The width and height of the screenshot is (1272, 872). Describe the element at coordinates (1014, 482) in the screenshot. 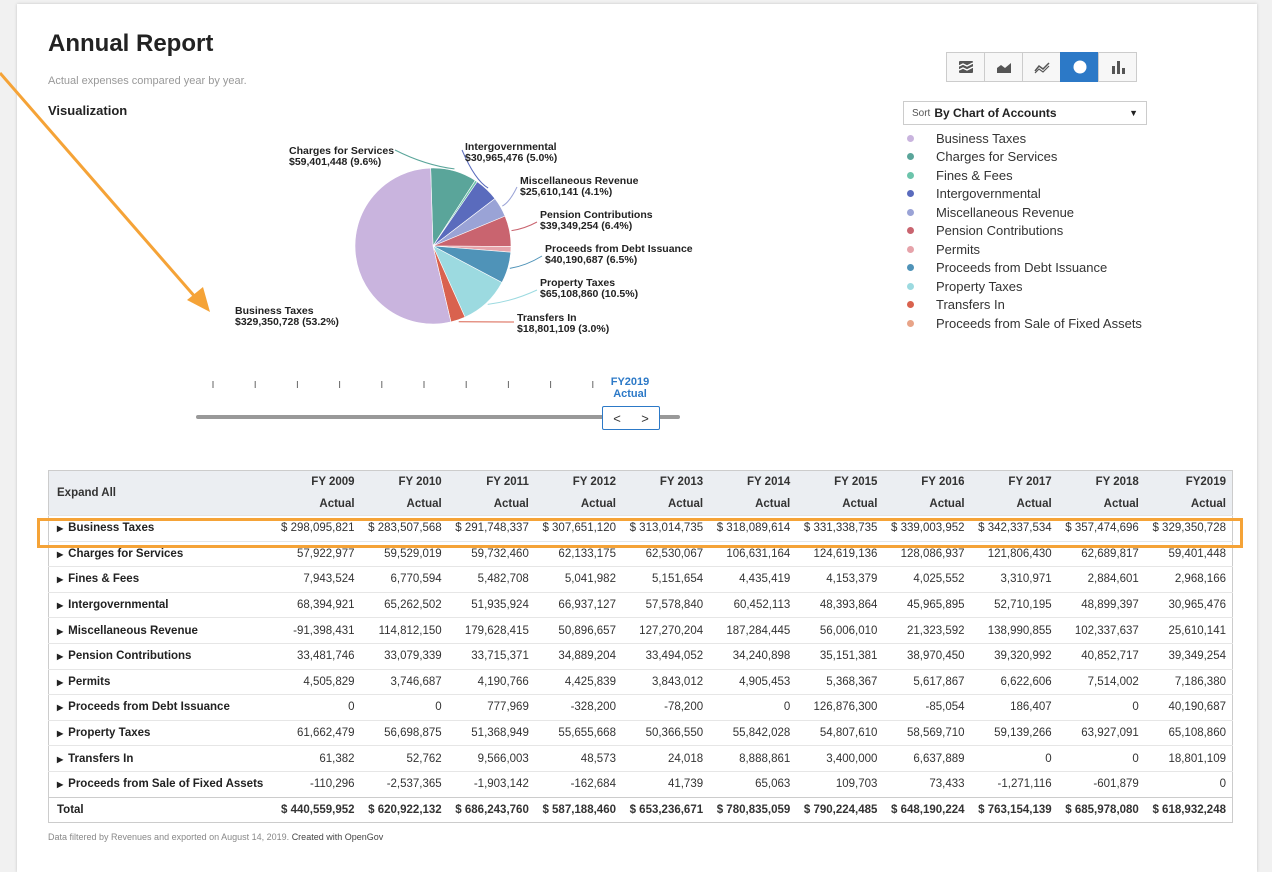

I see `column-header-year: FY 2017` at that location.